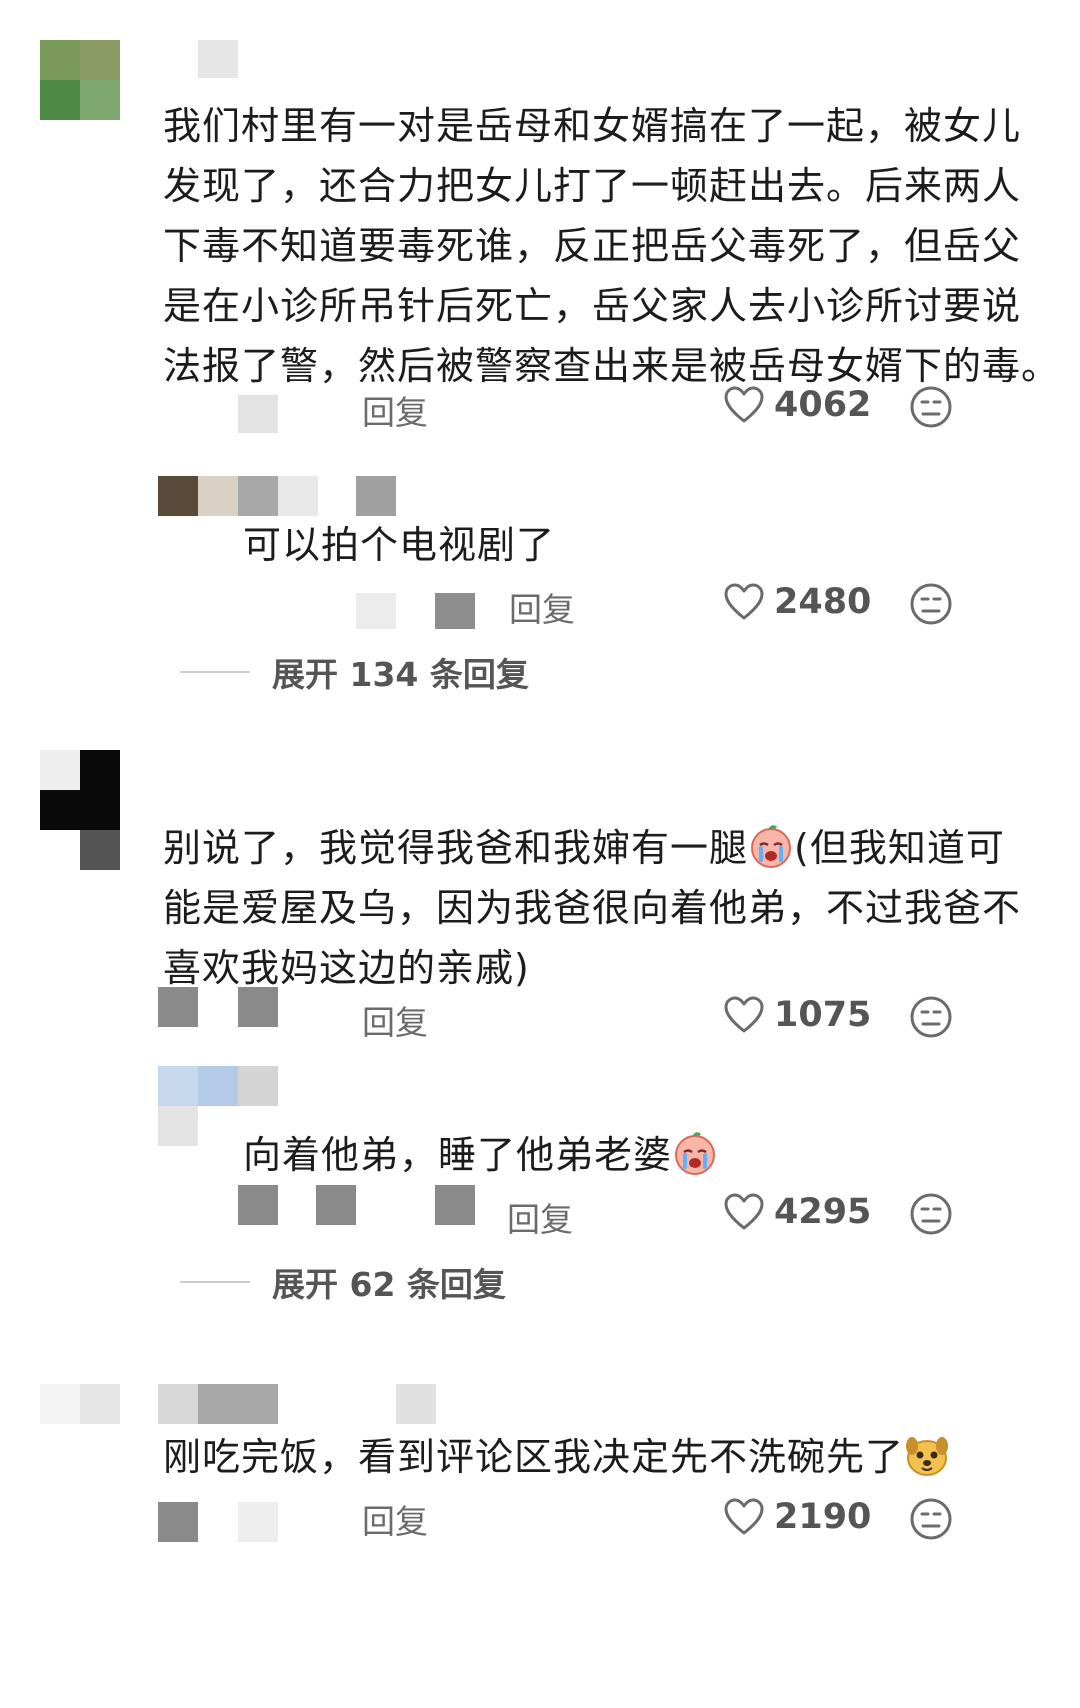 Image resolution: width=1080 pixels, height=1708 pixels. I want to click on like-button: 2480, so click(797, 602).